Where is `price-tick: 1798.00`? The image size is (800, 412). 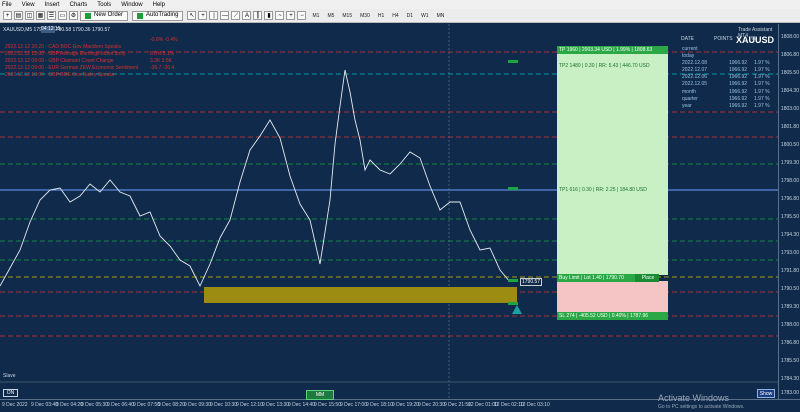 price-tick: 1798.00 is located at coordinates (789, 181).